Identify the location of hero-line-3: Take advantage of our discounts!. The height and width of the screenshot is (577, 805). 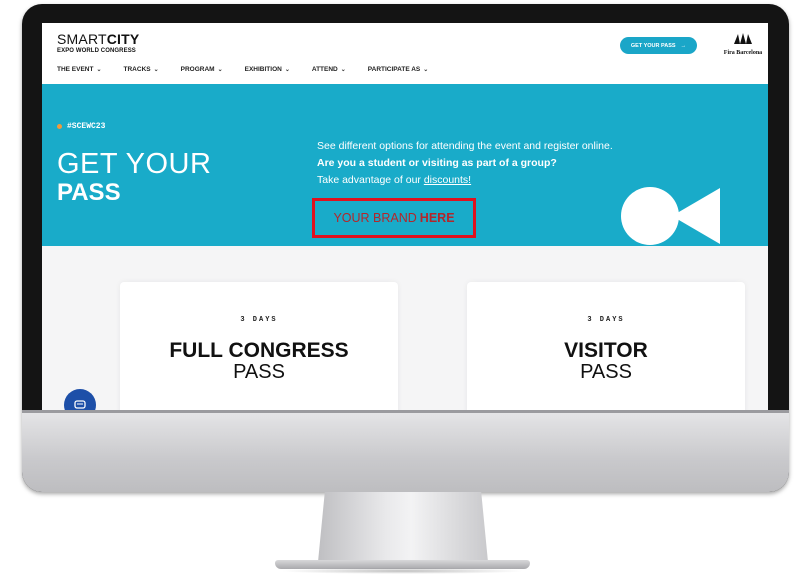
(394, 180).